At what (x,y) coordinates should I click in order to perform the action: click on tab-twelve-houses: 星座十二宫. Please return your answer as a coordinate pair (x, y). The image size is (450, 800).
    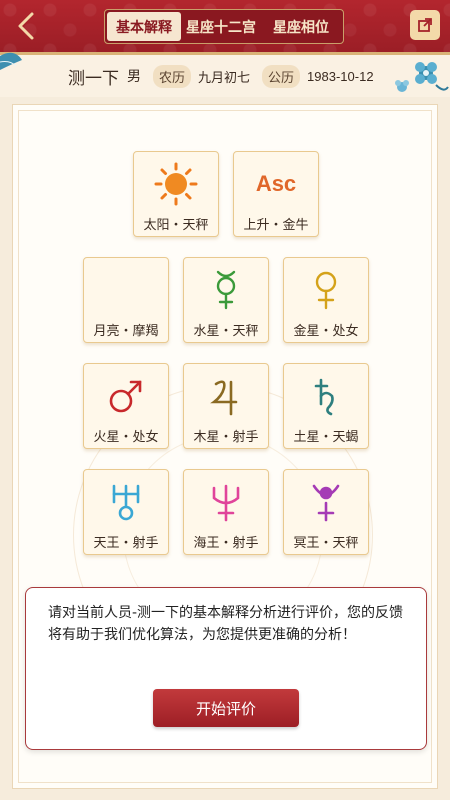
    Looking at the image, I should click on (221, 26).